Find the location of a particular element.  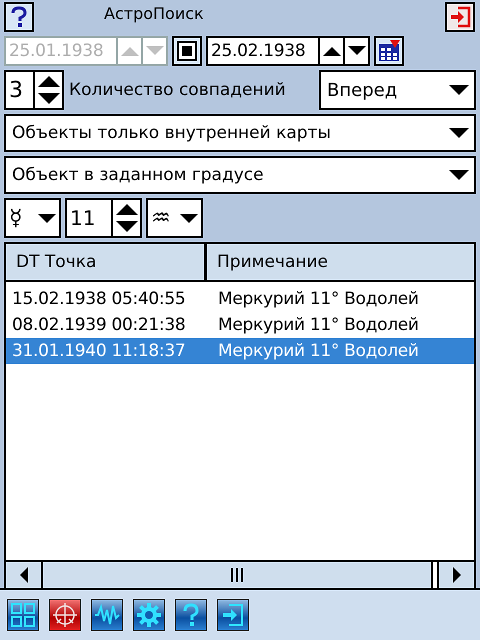

window-title: АстроПоиск is located at coordinates (154, 13).